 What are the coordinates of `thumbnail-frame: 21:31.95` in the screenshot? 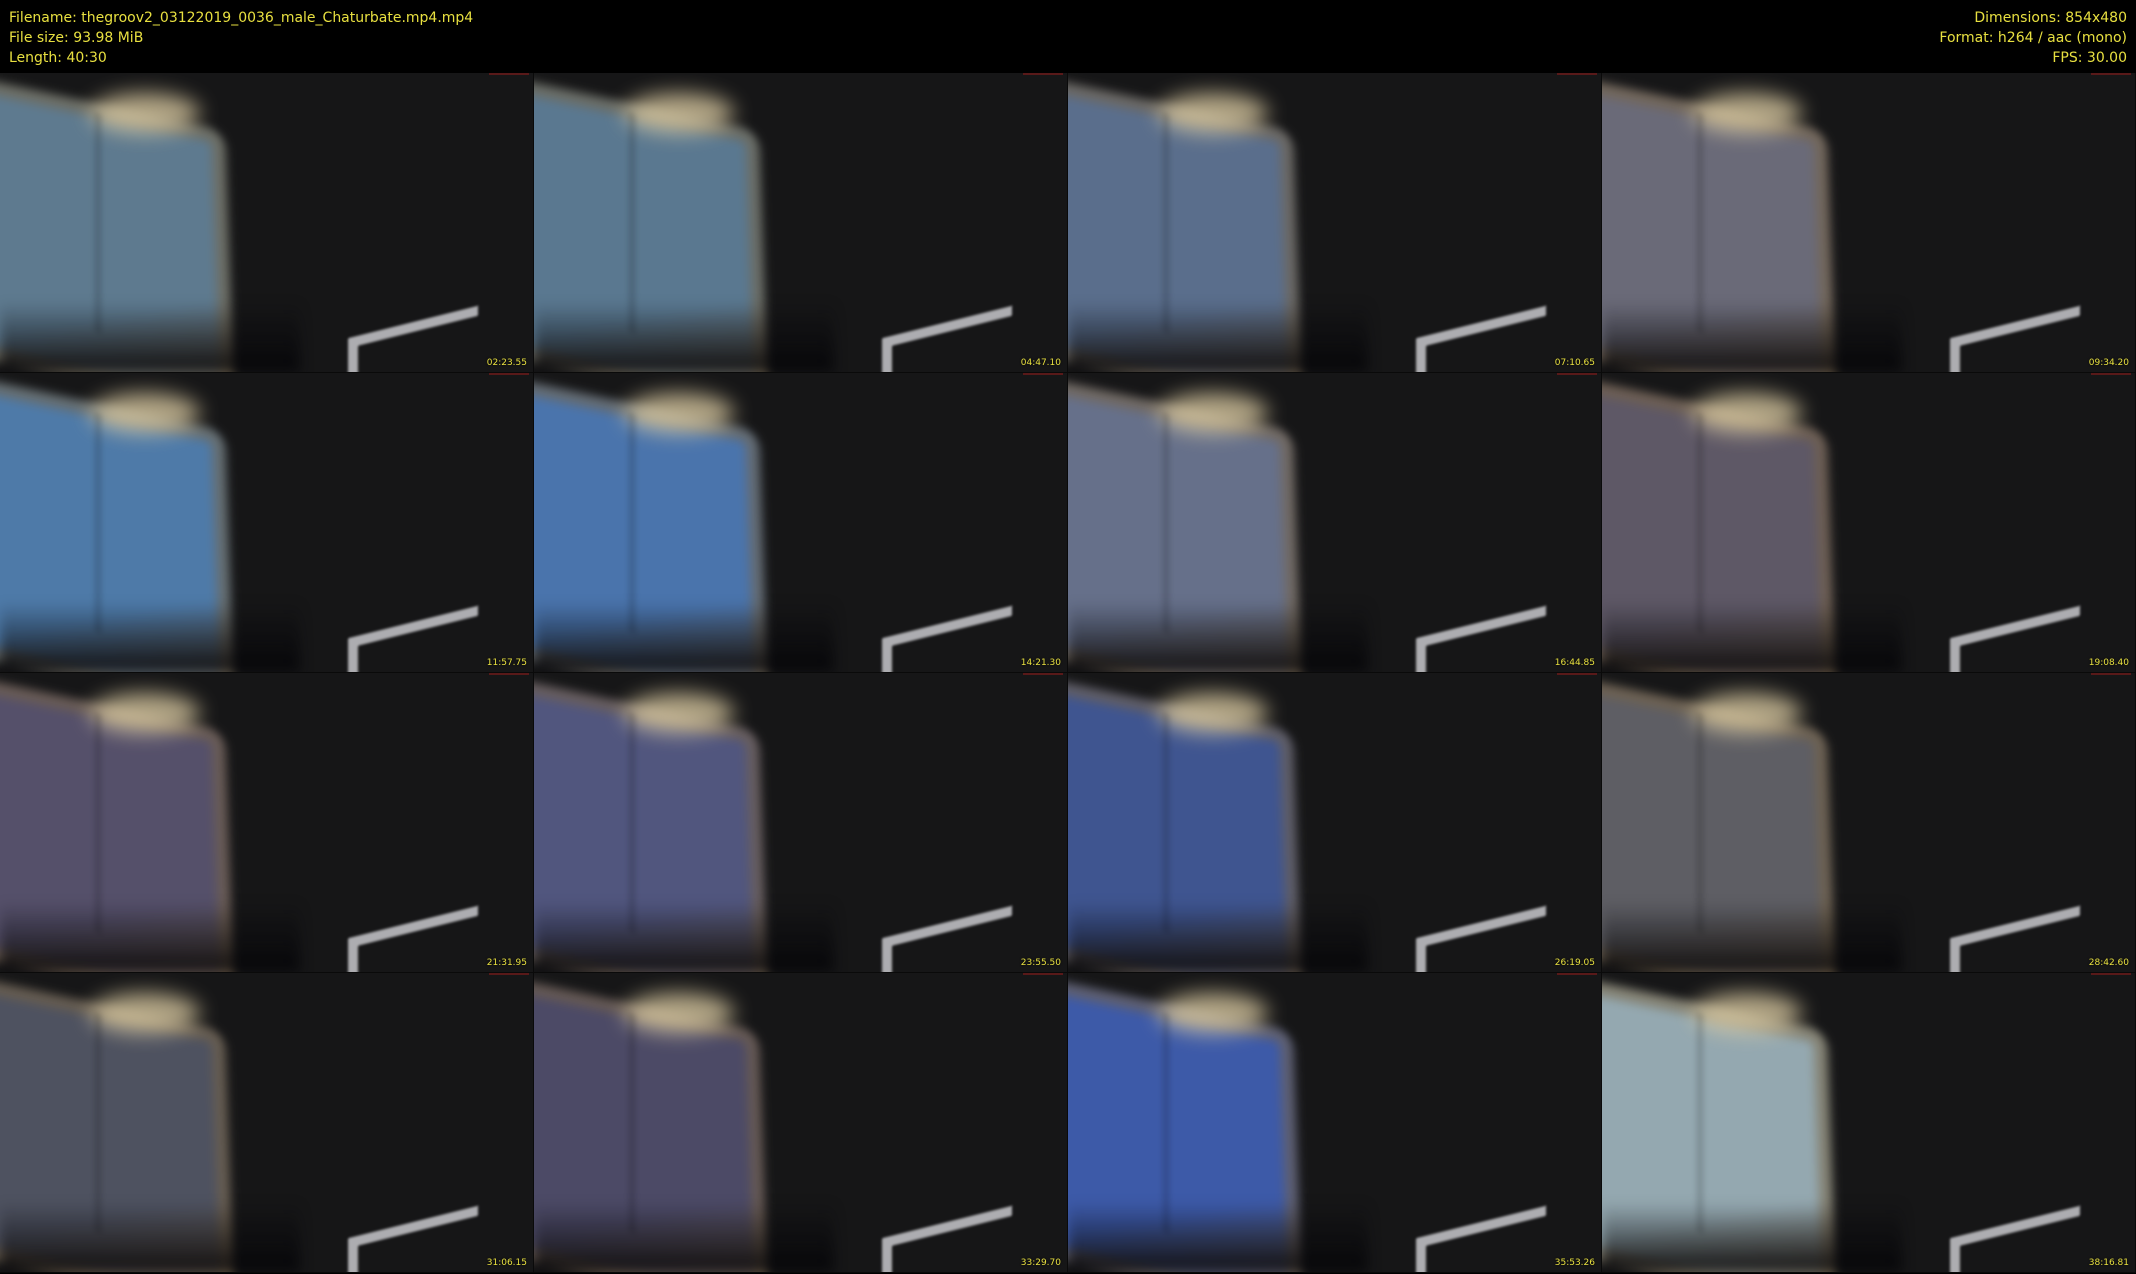 It's located at (266, 822).